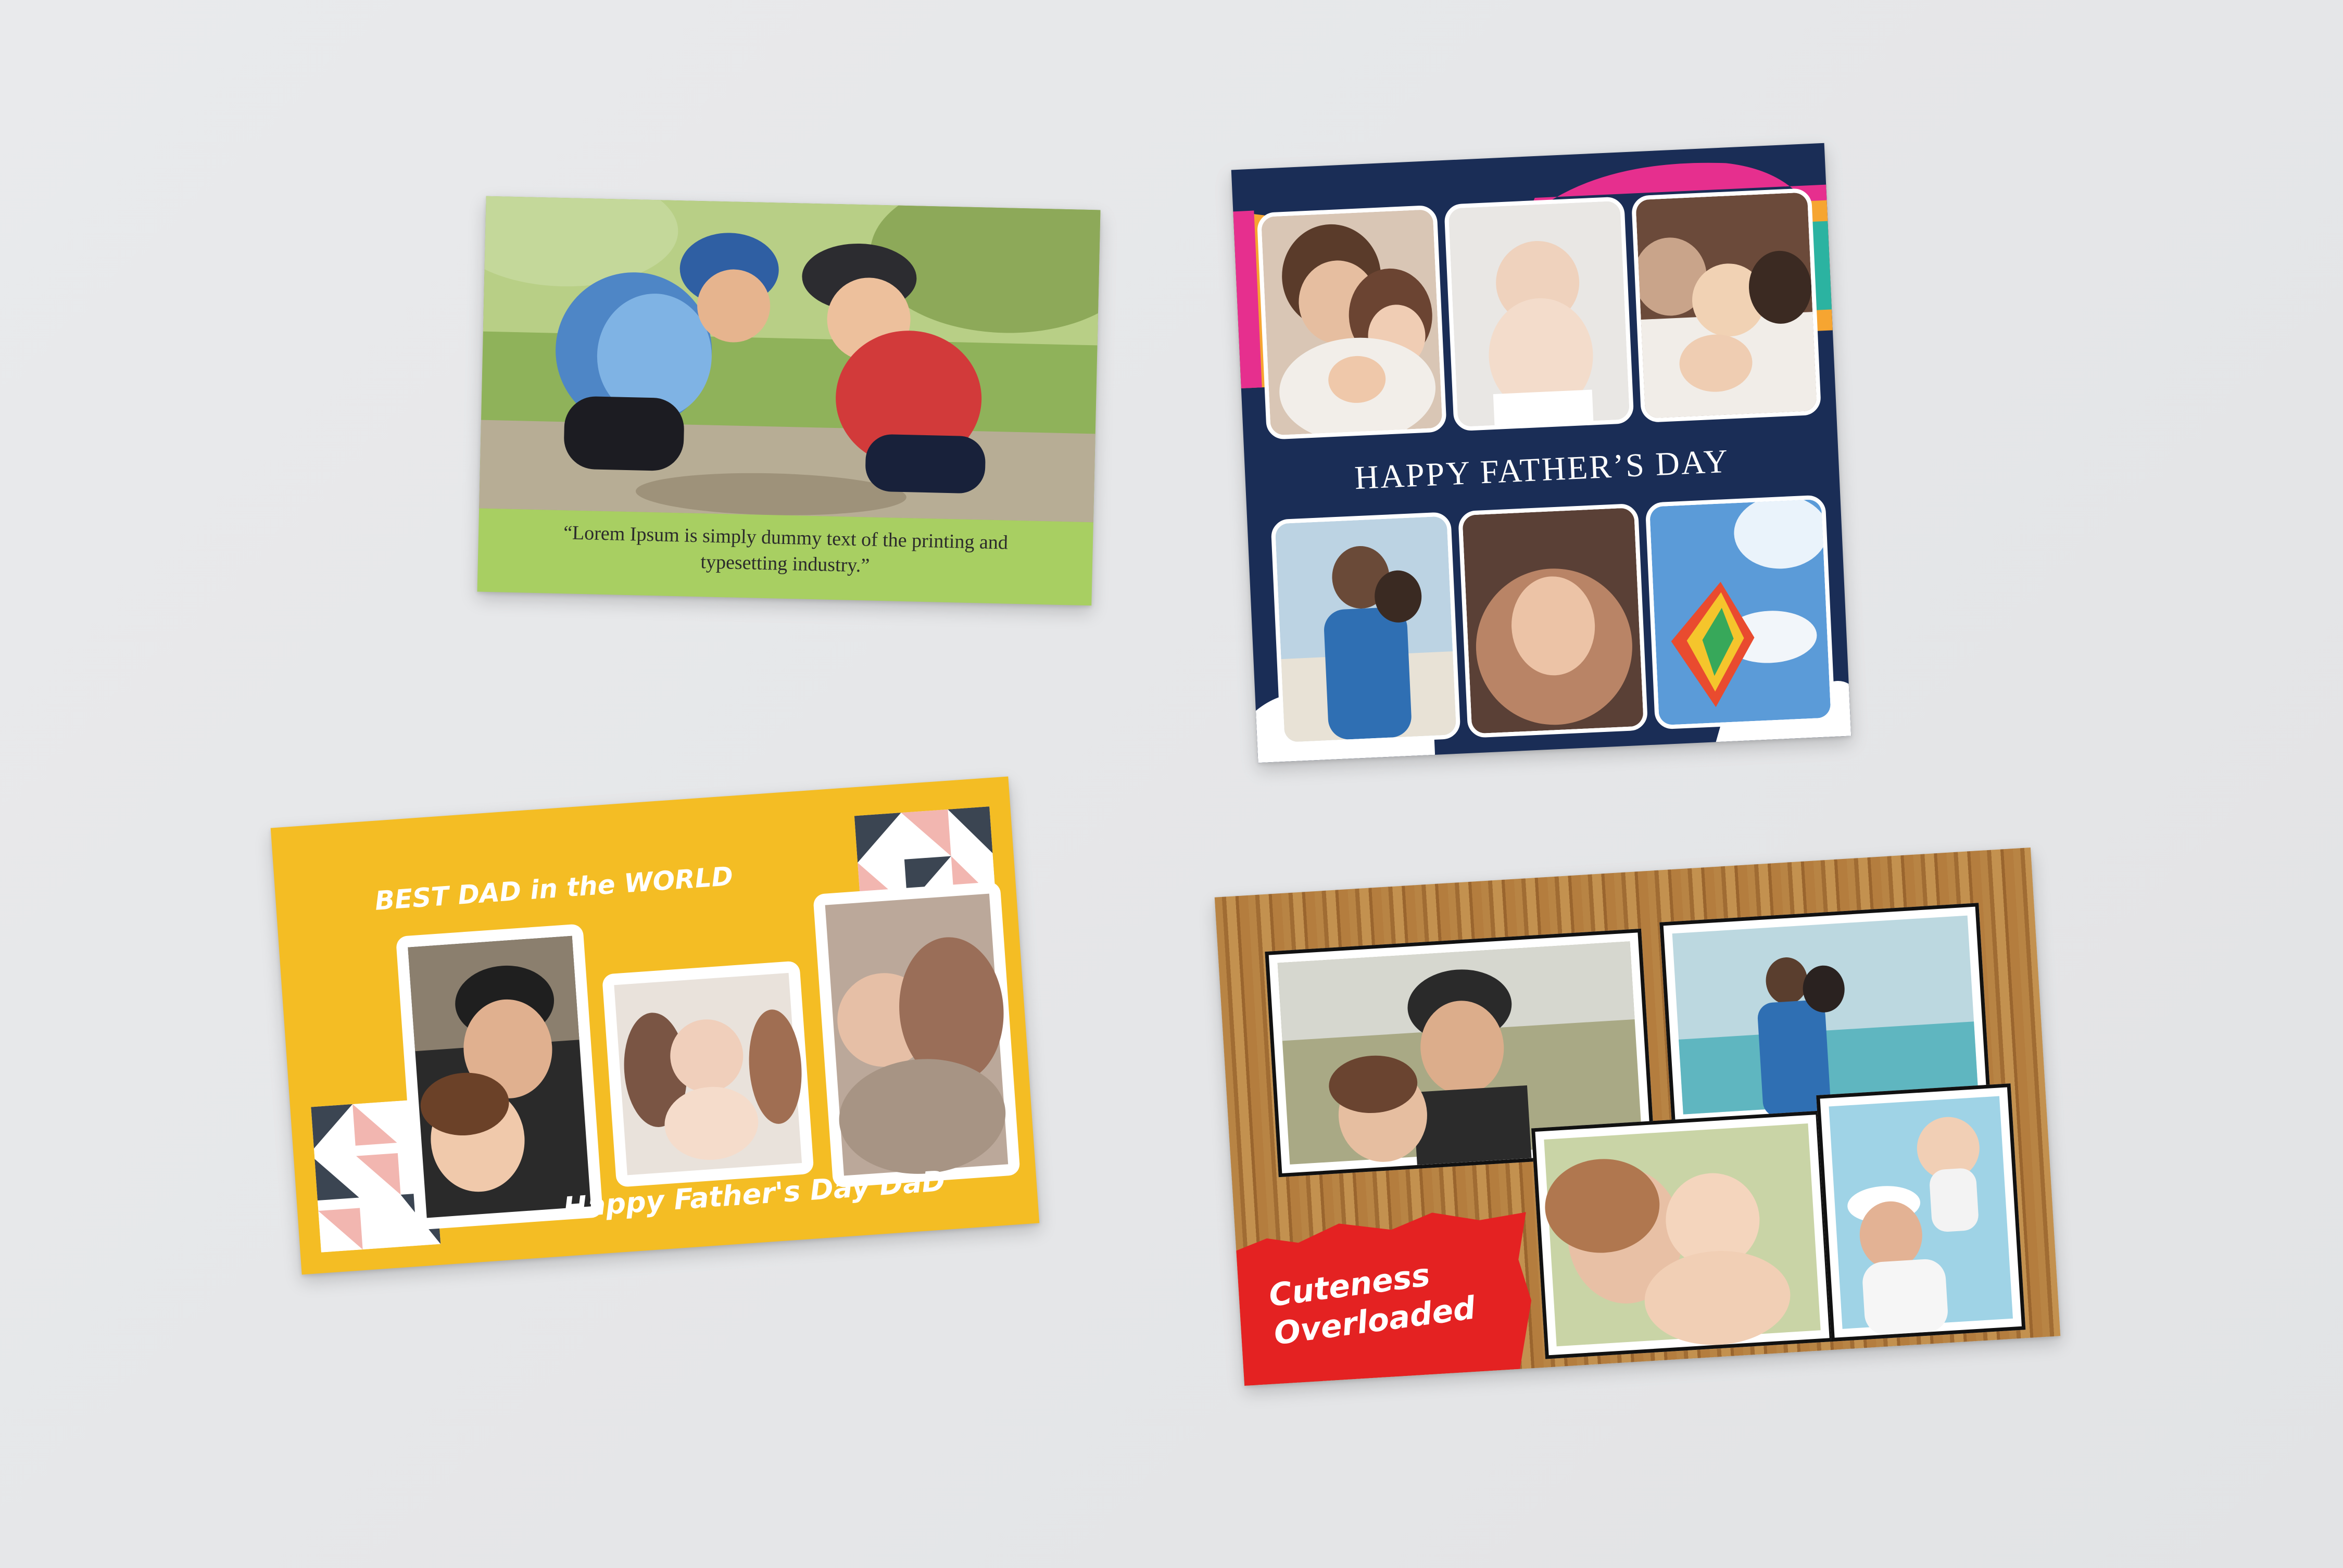 The image size is (2343, 1568). Describe the element at coordinates (1539, 314) in the screenshot. I see `baby-photo-frame` at that location.